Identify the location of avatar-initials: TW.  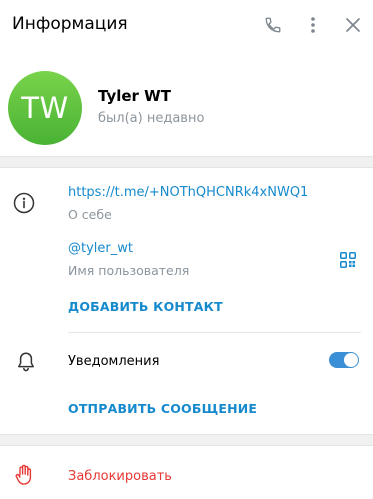
(45, 108).